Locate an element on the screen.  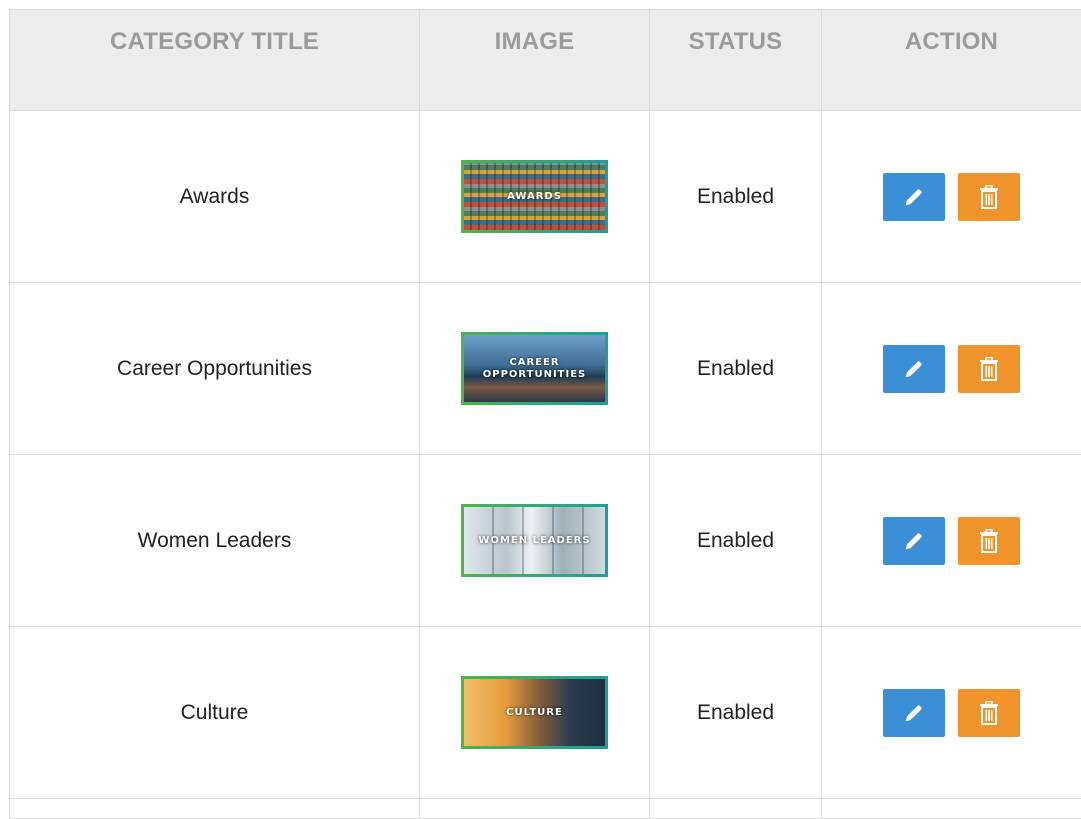
table-row-partial is located at coordinates (545, 809).